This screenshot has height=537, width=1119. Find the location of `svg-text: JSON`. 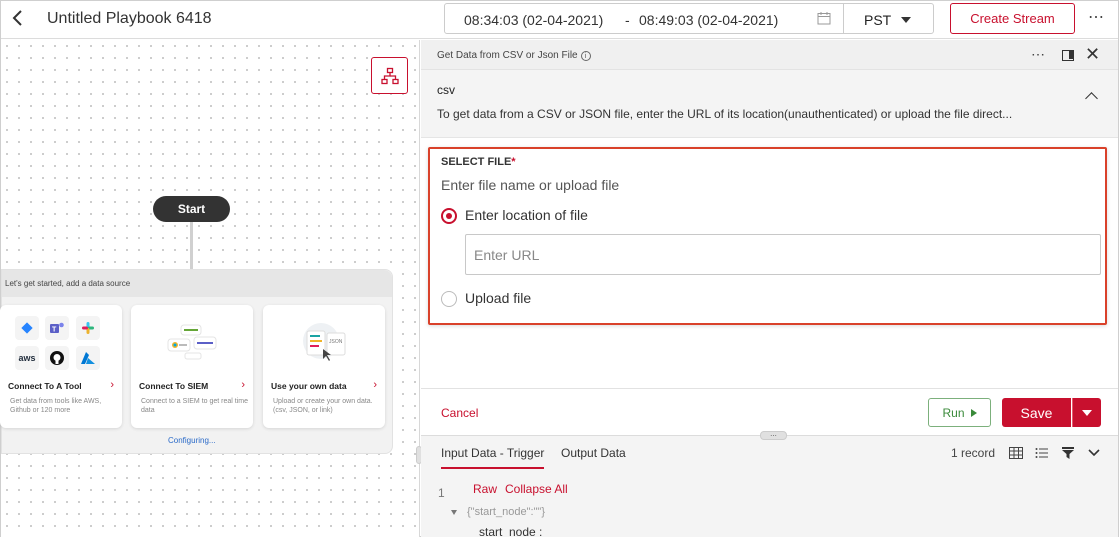

svg-text: JSON is located at coordinates (336, 342).